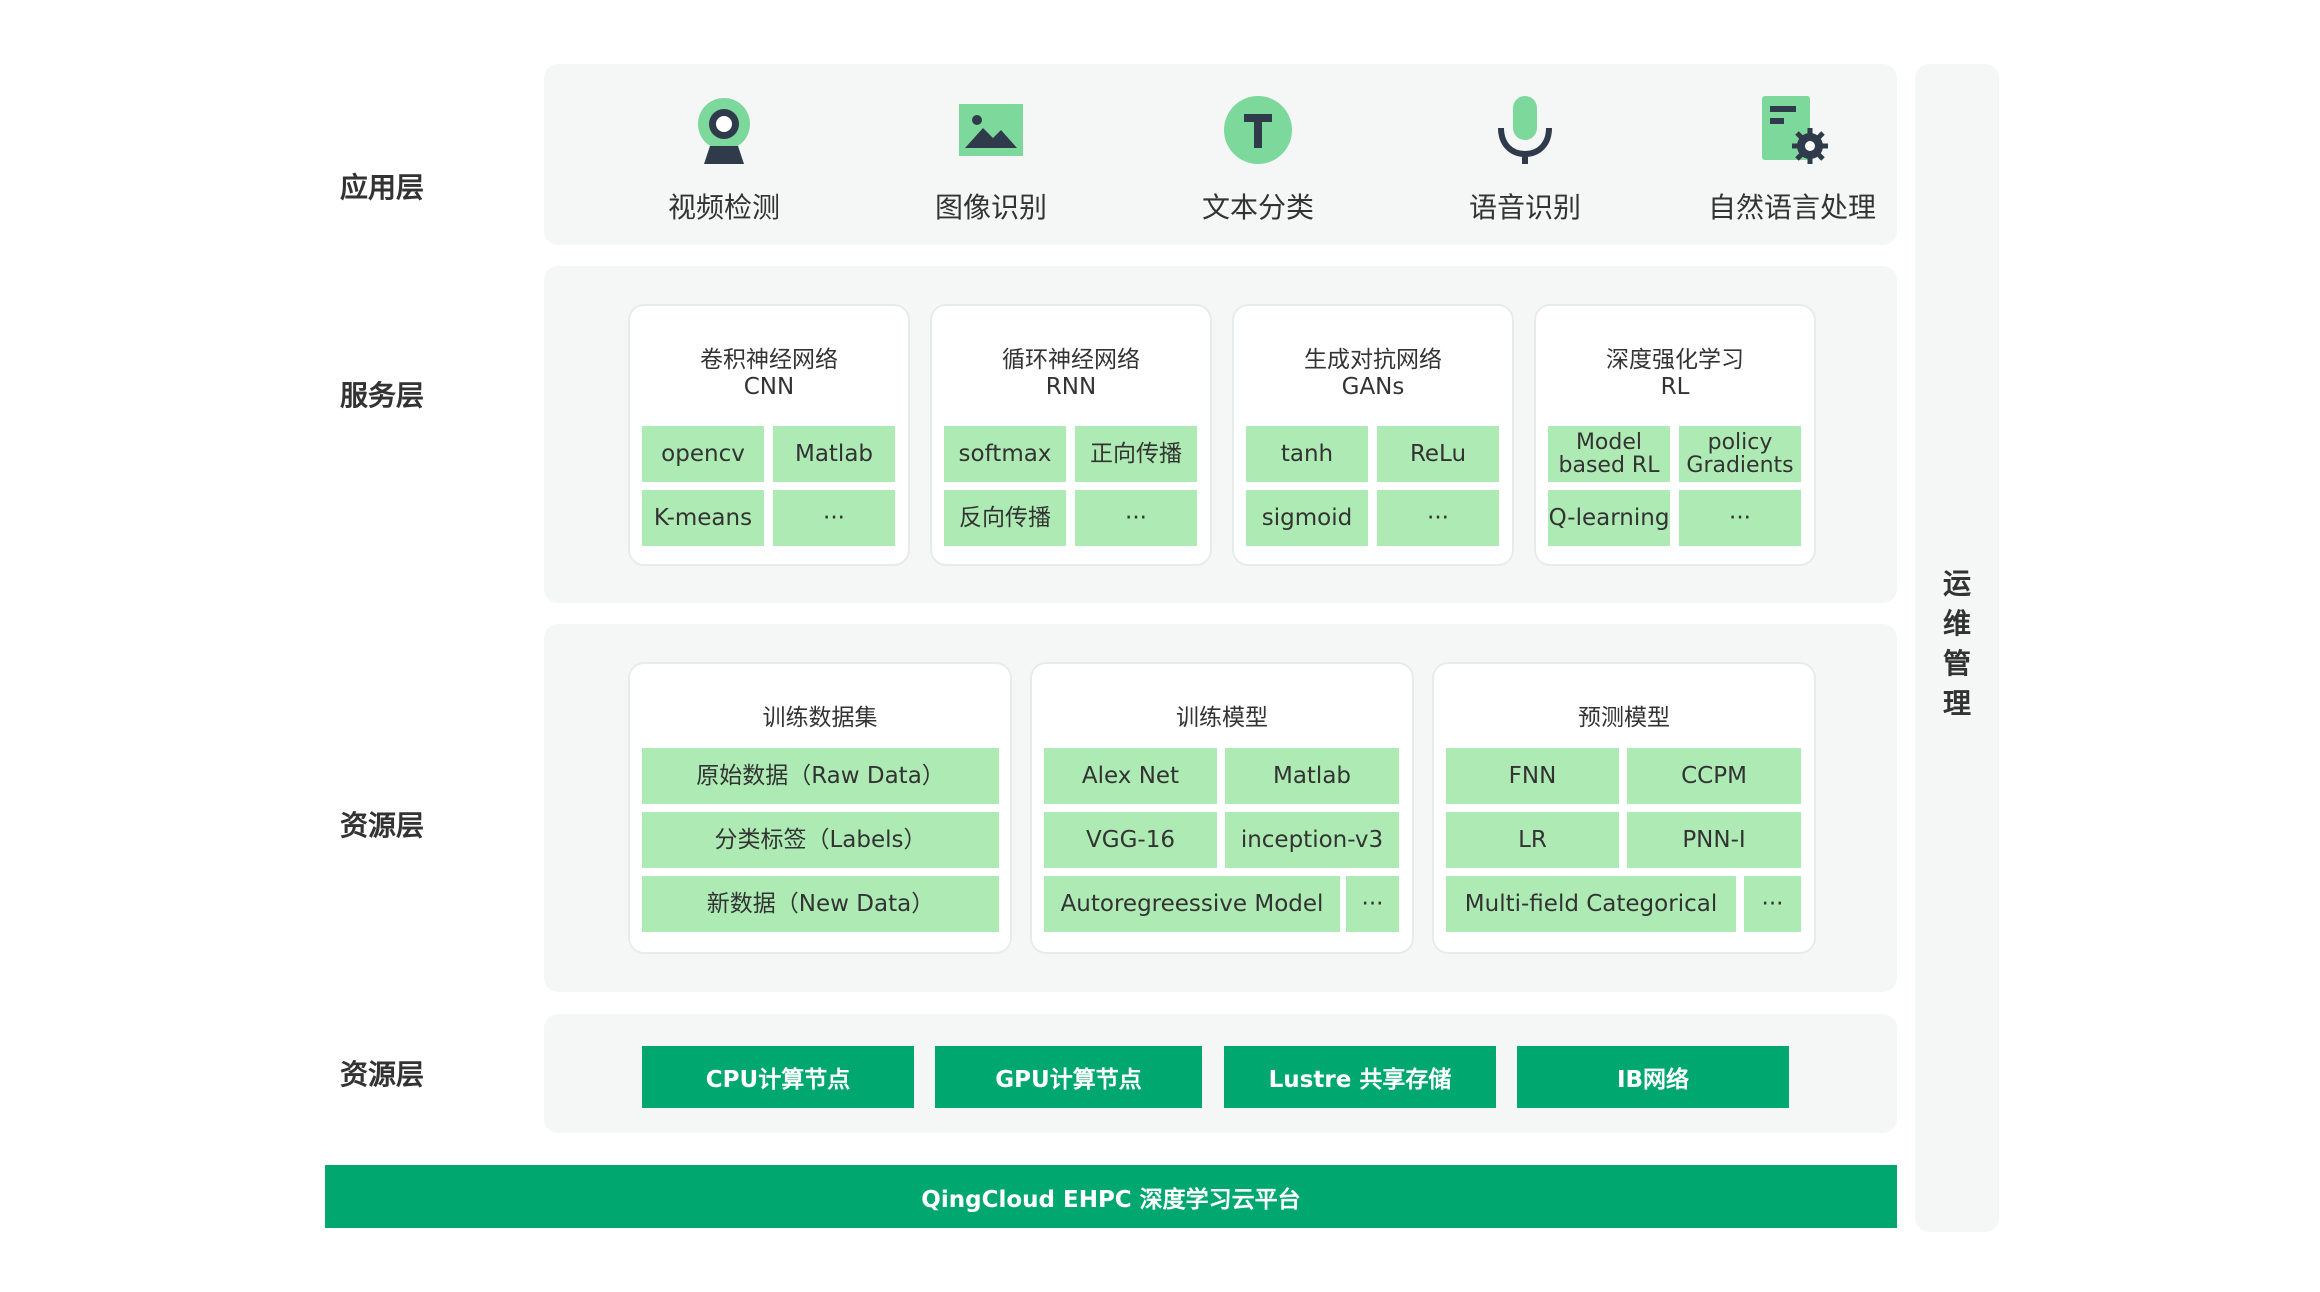  Describe the element at coordinates (1373, 360) in the screenshot. I see `card-title: 生成对抗网络` at that location.